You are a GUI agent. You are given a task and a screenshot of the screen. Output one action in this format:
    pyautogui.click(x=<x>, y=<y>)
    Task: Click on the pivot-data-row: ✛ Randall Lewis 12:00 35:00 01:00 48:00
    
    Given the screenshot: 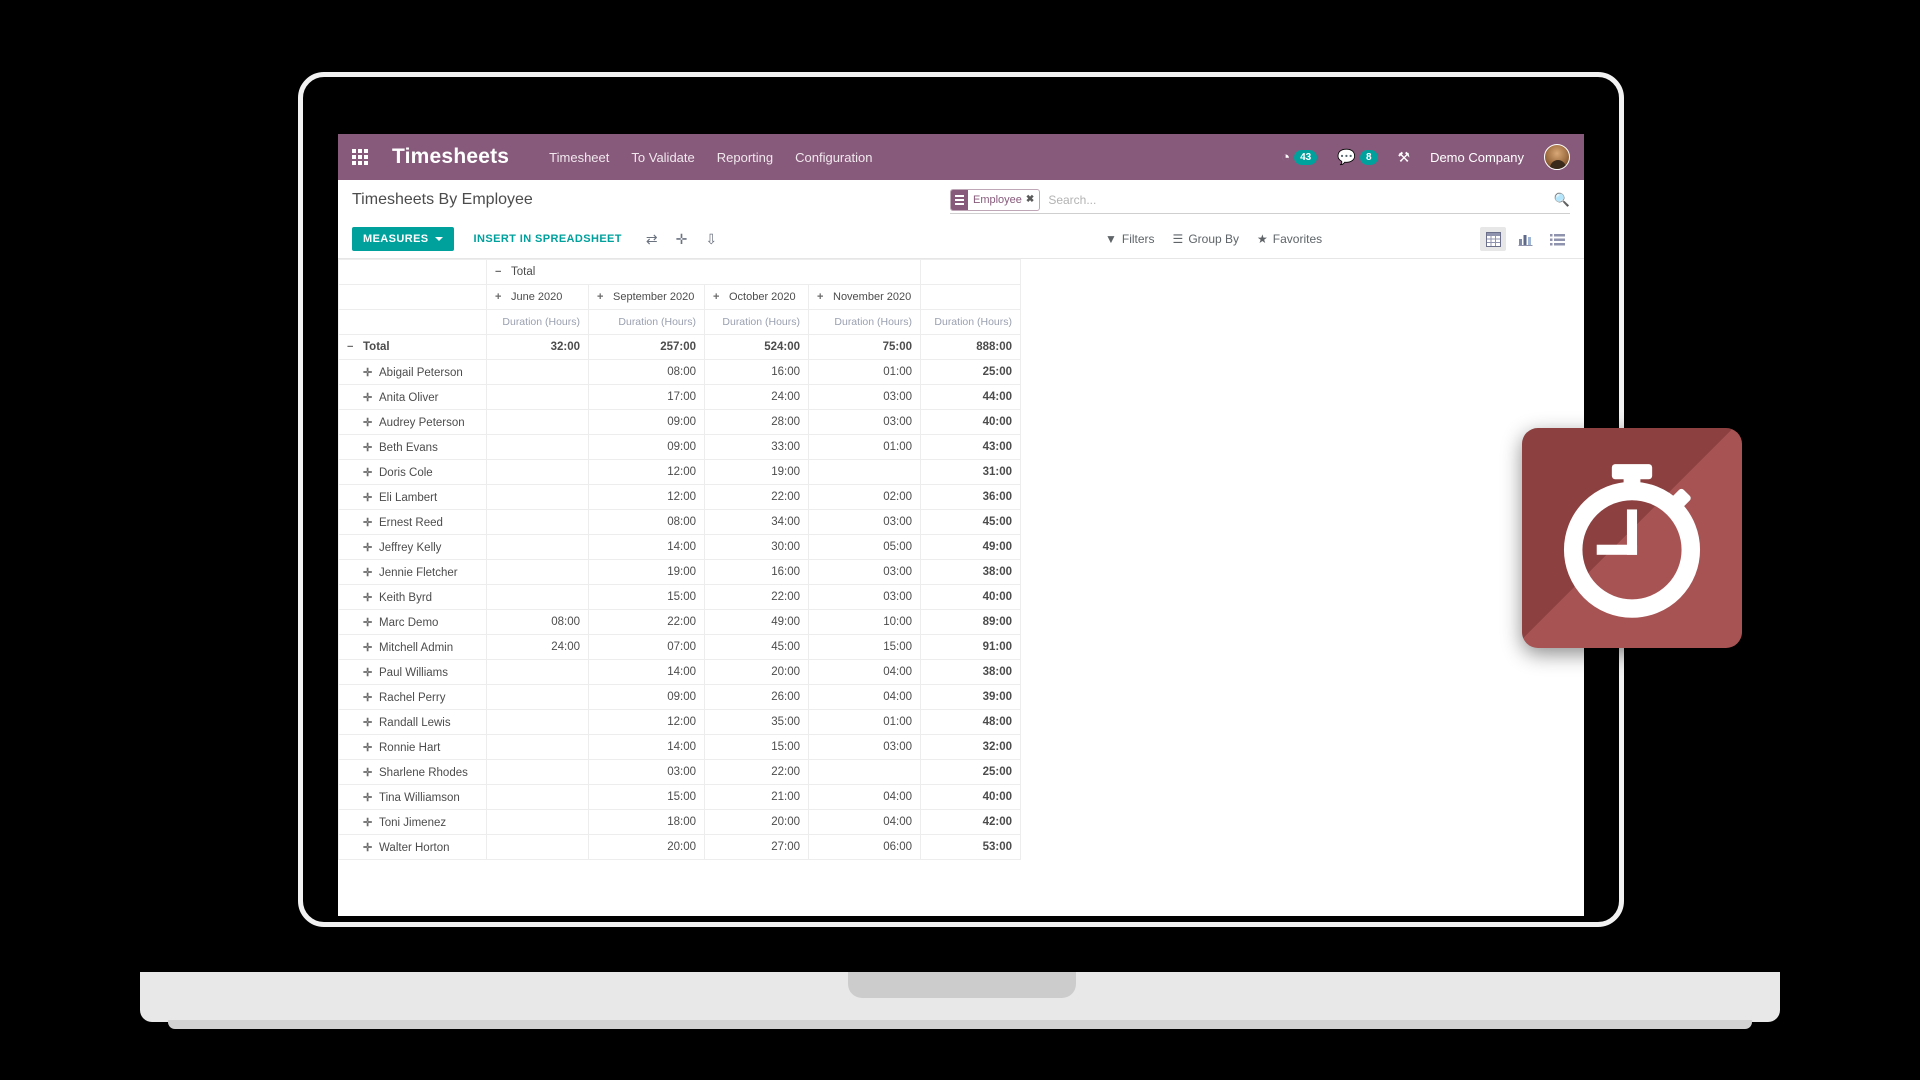 What is the action you would take?
    pyautogui.click(x=679, y=722)
    